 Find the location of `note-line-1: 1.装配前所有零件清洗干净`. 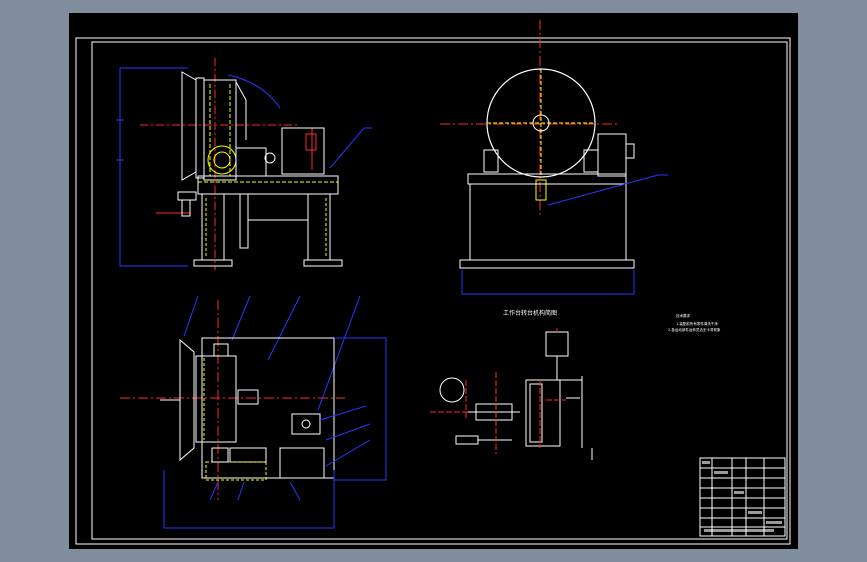

note-line-1: 1.装配前所有零件清洗干净 is located at coordinates (697, 323).